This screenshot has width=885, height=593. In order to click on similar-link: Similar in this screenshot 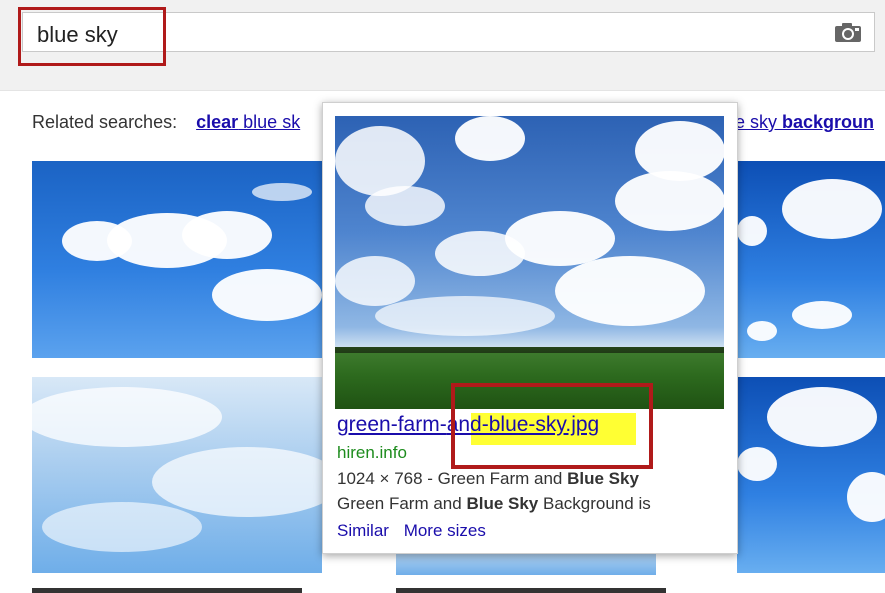, I will do `click(363, 530)`.